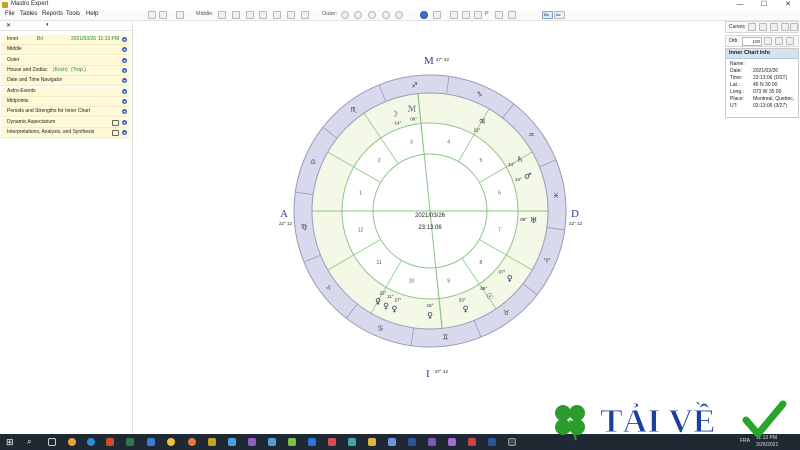  I want to click on search-icon: ⌕, so click(29, 442).